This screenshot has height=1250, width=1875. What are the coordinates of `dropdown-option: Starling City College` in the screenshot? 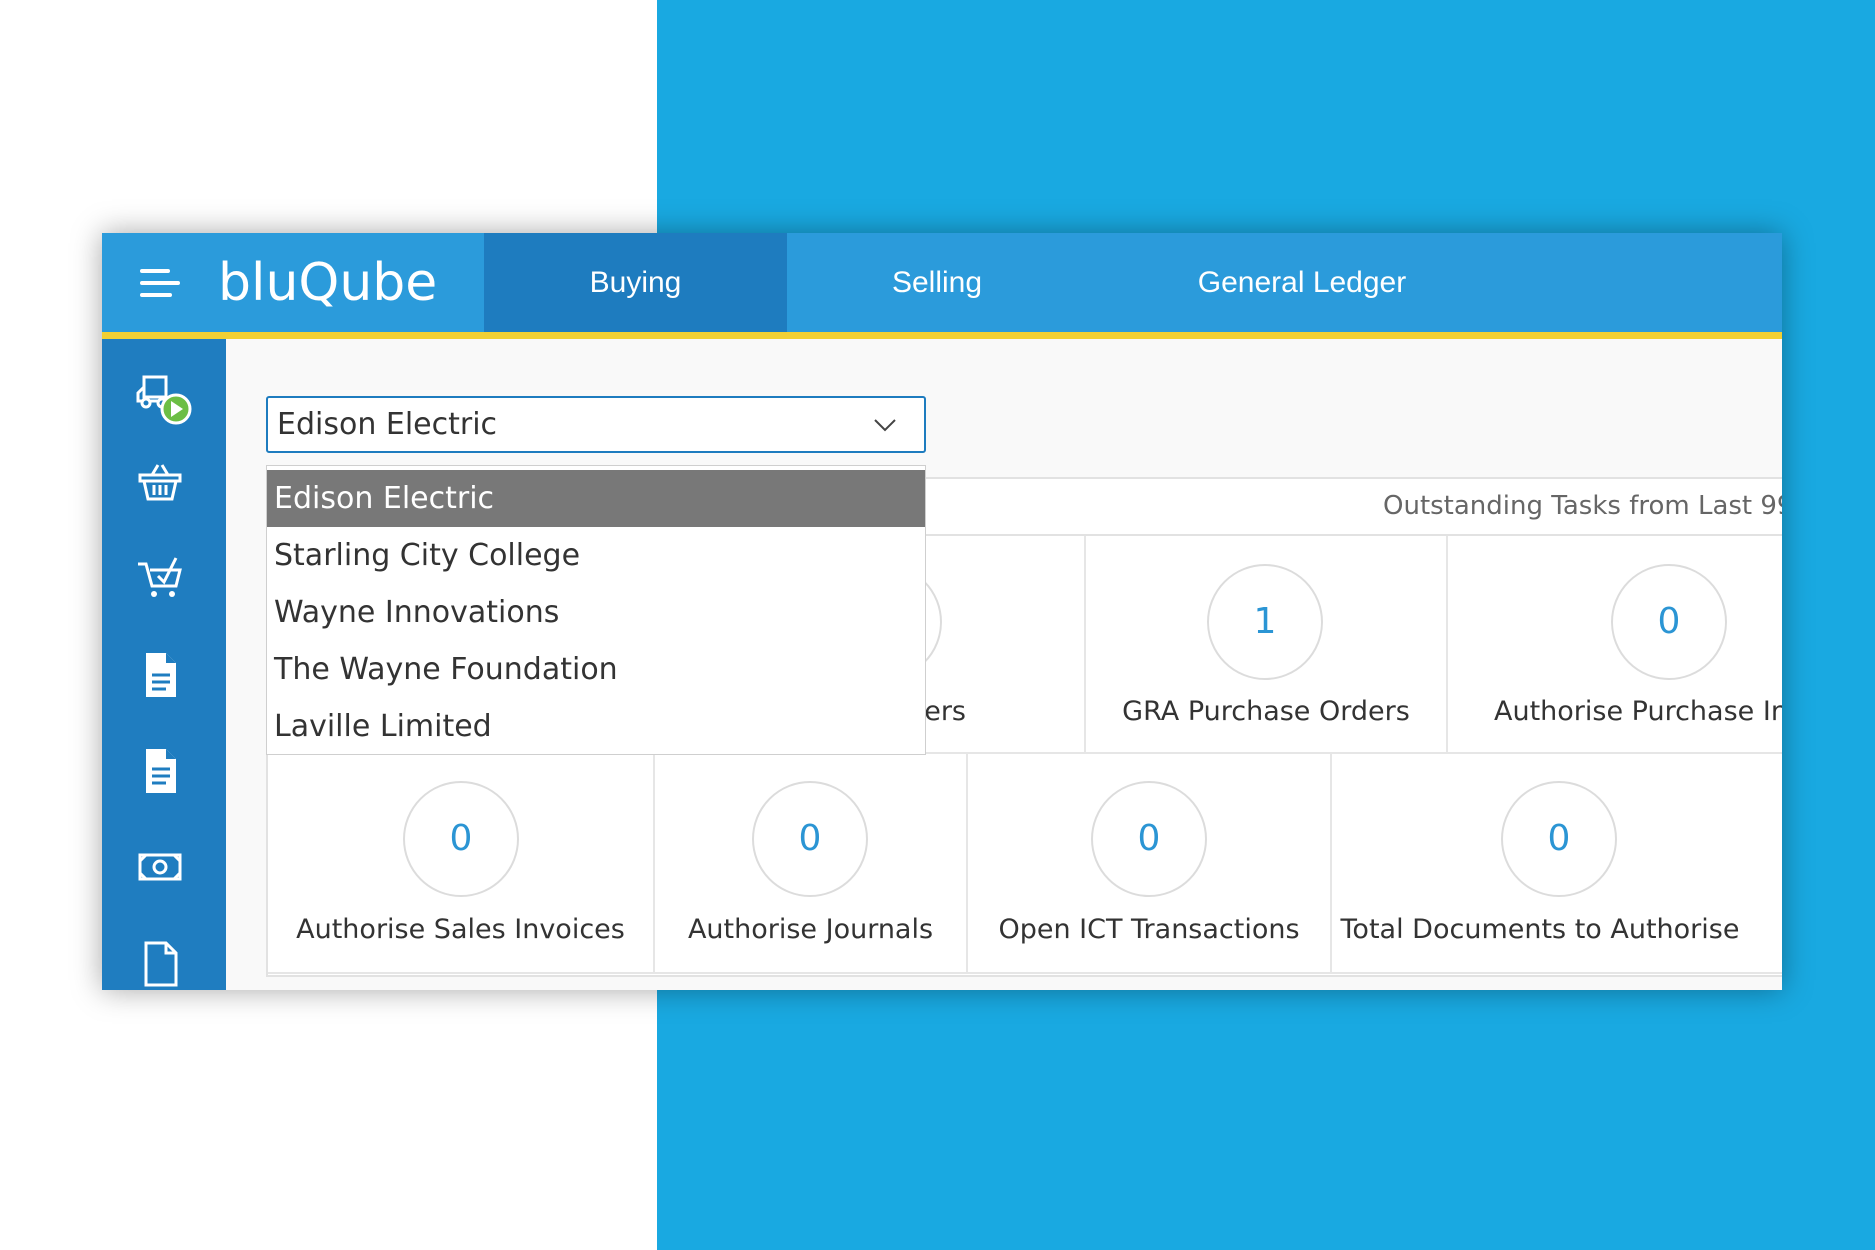 It's located at (596, 555).